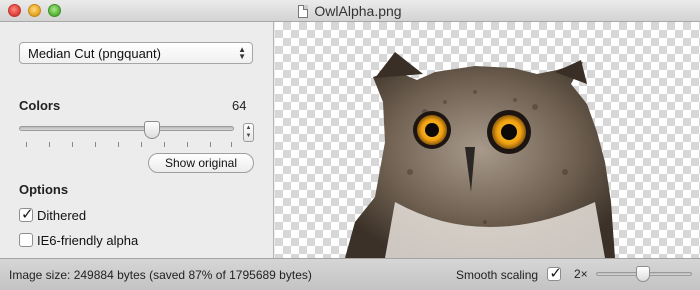  I want to click on window-title-text: OwlAlpha.png, so click(358, 11).